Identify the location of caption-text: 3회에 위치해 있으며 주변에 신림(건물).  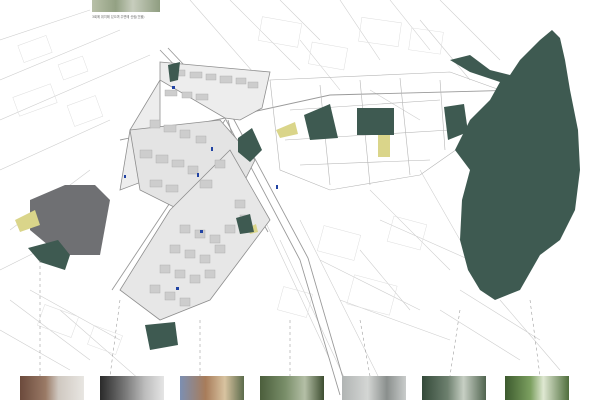
(126, 17).